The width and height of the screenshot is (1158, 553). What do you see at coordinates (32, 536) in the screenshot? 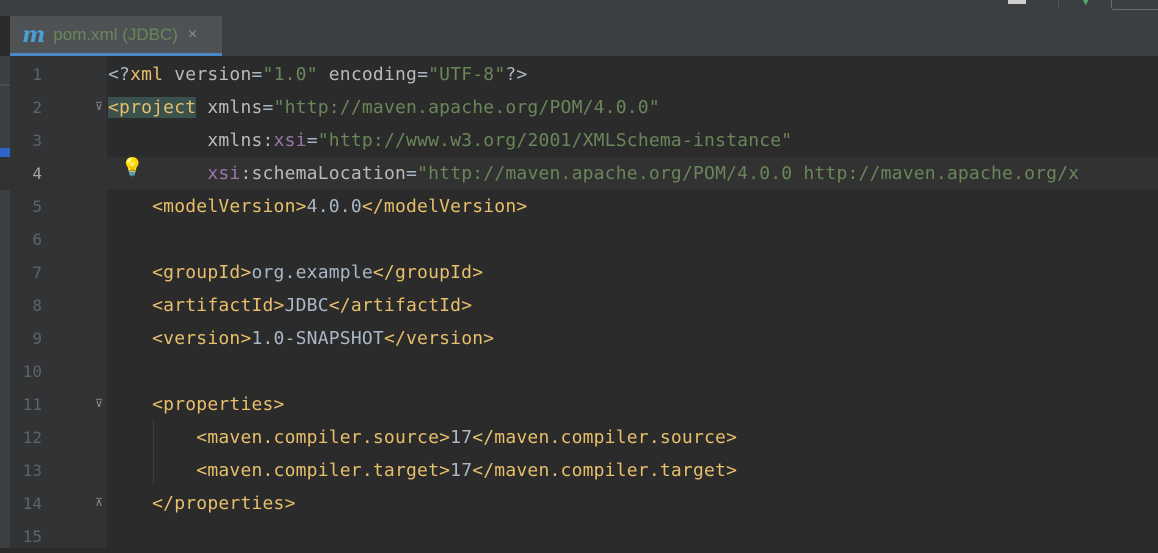
I see `line-number: 15` at bounding box center [32, 536].